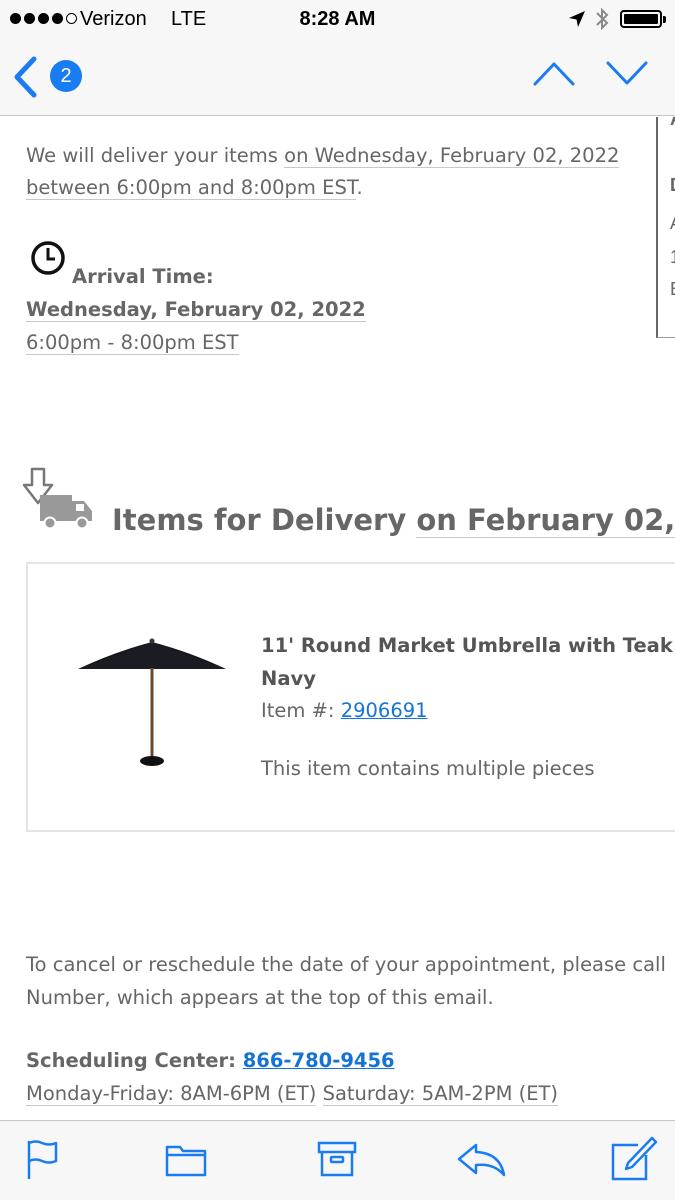 The image size is (675, 1200). I want to click on folder-icon, so click(186, 1159).